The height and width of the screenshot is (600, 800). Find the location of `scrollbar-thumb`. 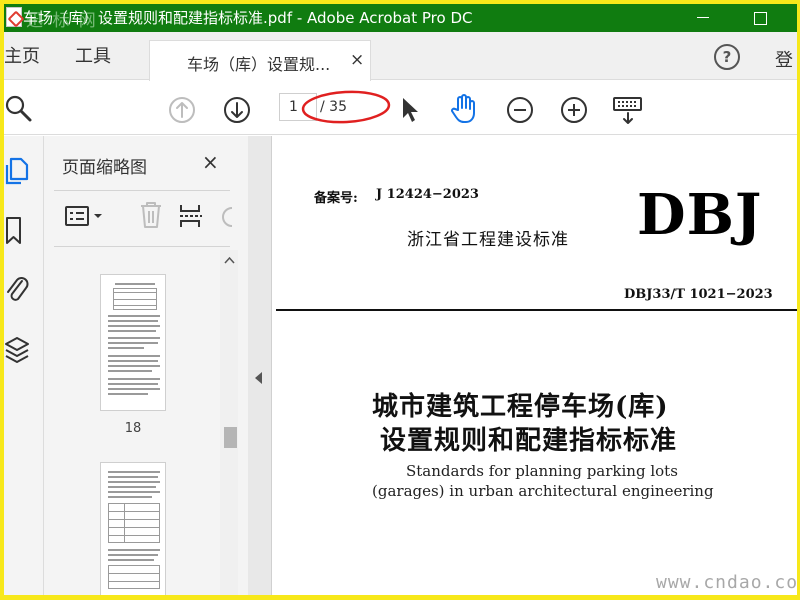

scrollbar-thumb is located at coordinates (230, 437).